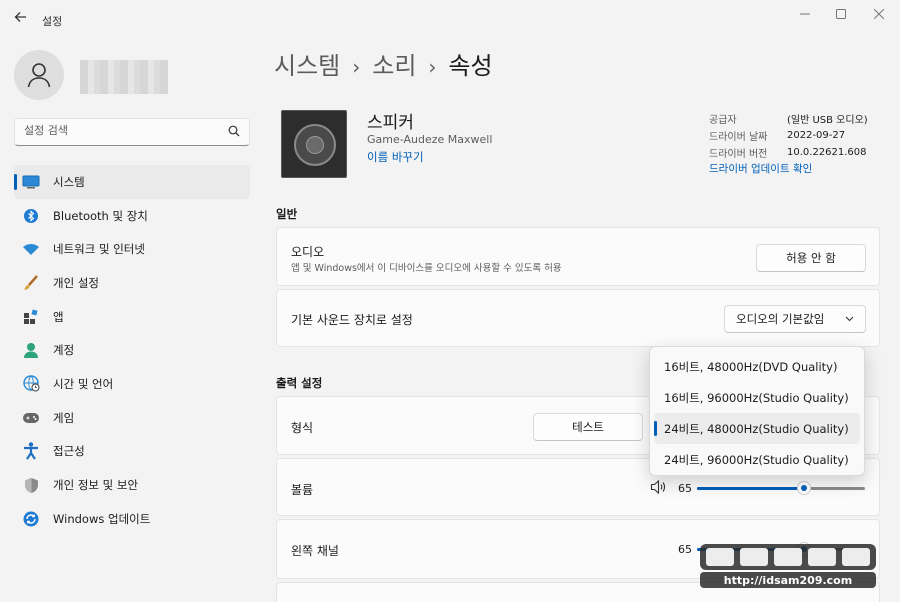 The height and width of the screenshot is (602, 900). I want to click on sidebar-item-system: 시스템, so click(132, 182).